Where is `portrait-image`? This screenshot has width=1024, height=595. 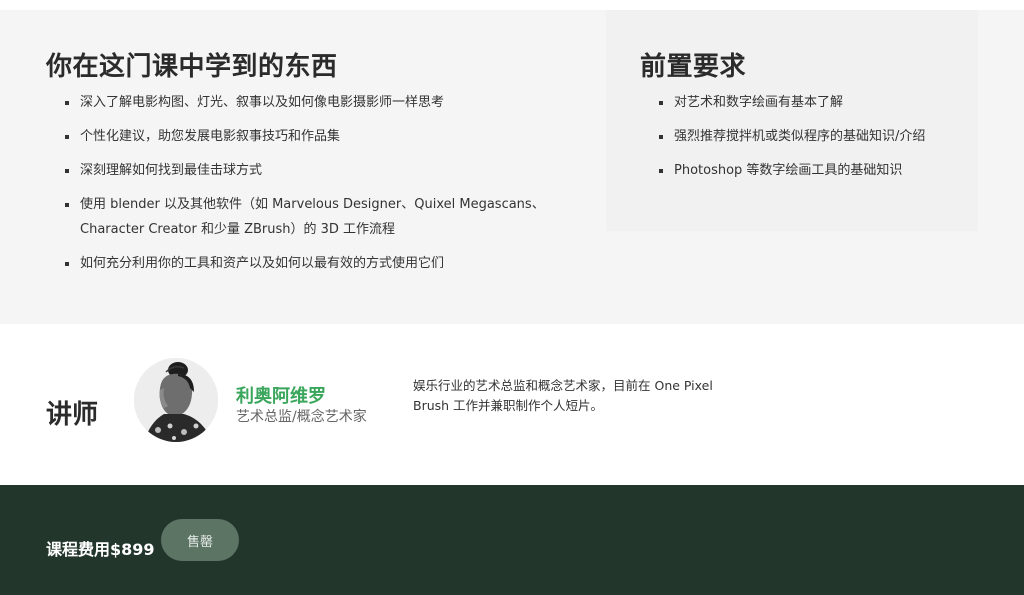 portrait-image is located at coordinates (176, 400).